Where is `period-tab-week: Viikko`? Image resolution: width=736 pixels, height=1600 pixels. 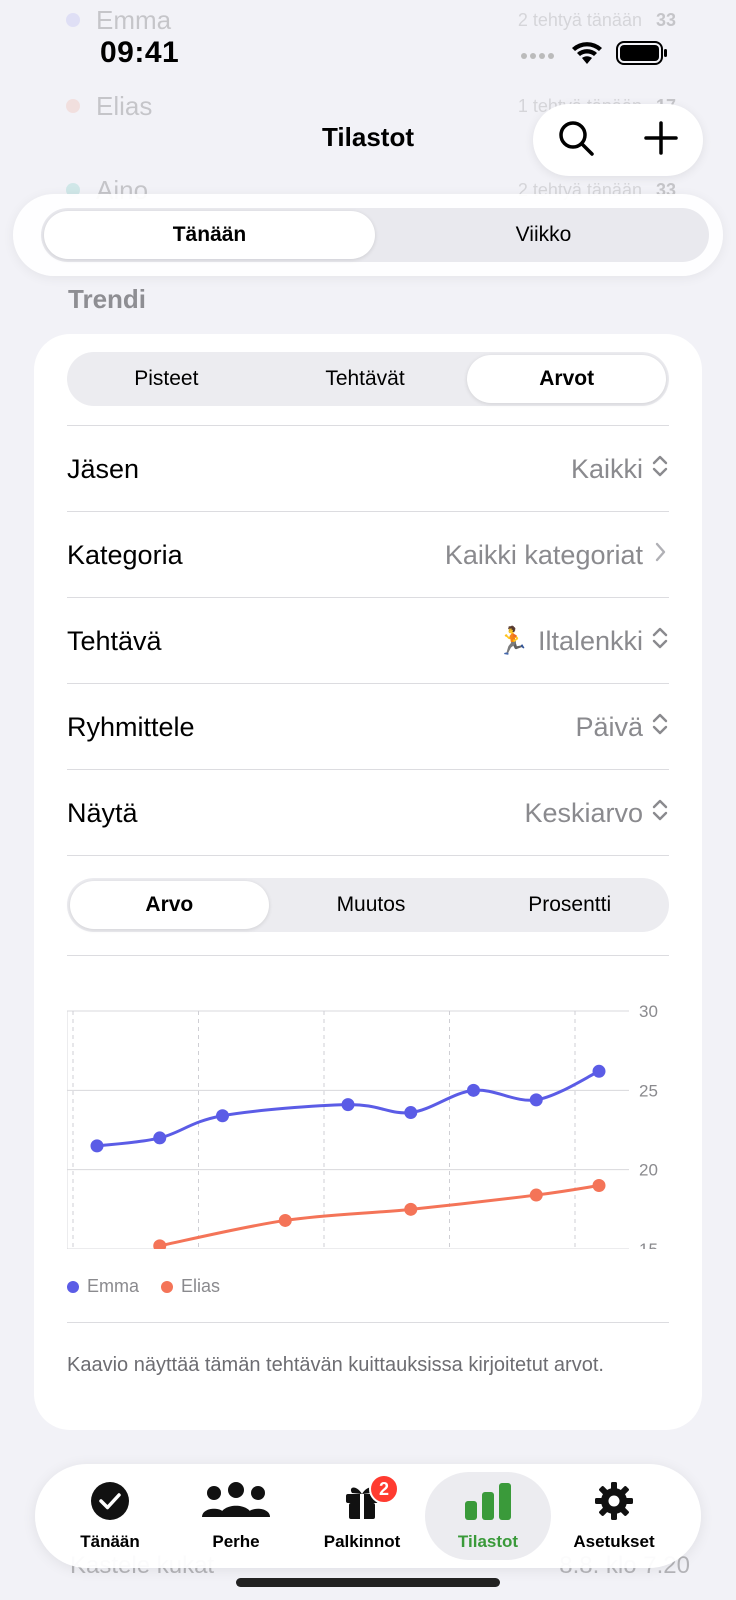
period-tab-week: Viikko is located at coordinates (543, 235).